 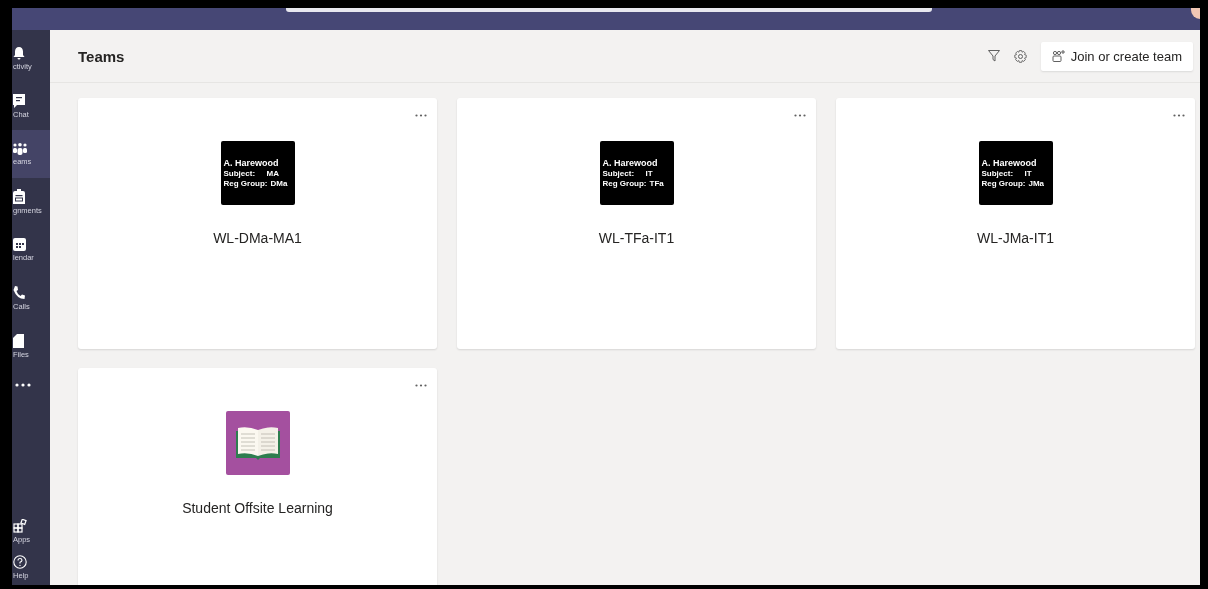 I want to click on team-card: Student Offsite Learning, so click(x=257, y=476).